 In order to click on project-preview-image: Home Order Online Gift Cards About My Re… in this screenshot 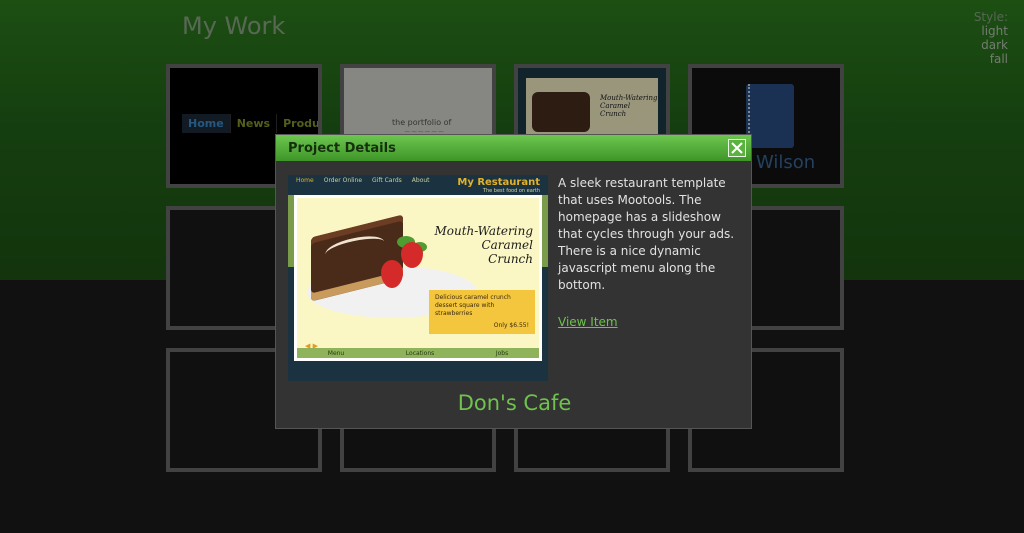, I will do `click(418, 278)`.